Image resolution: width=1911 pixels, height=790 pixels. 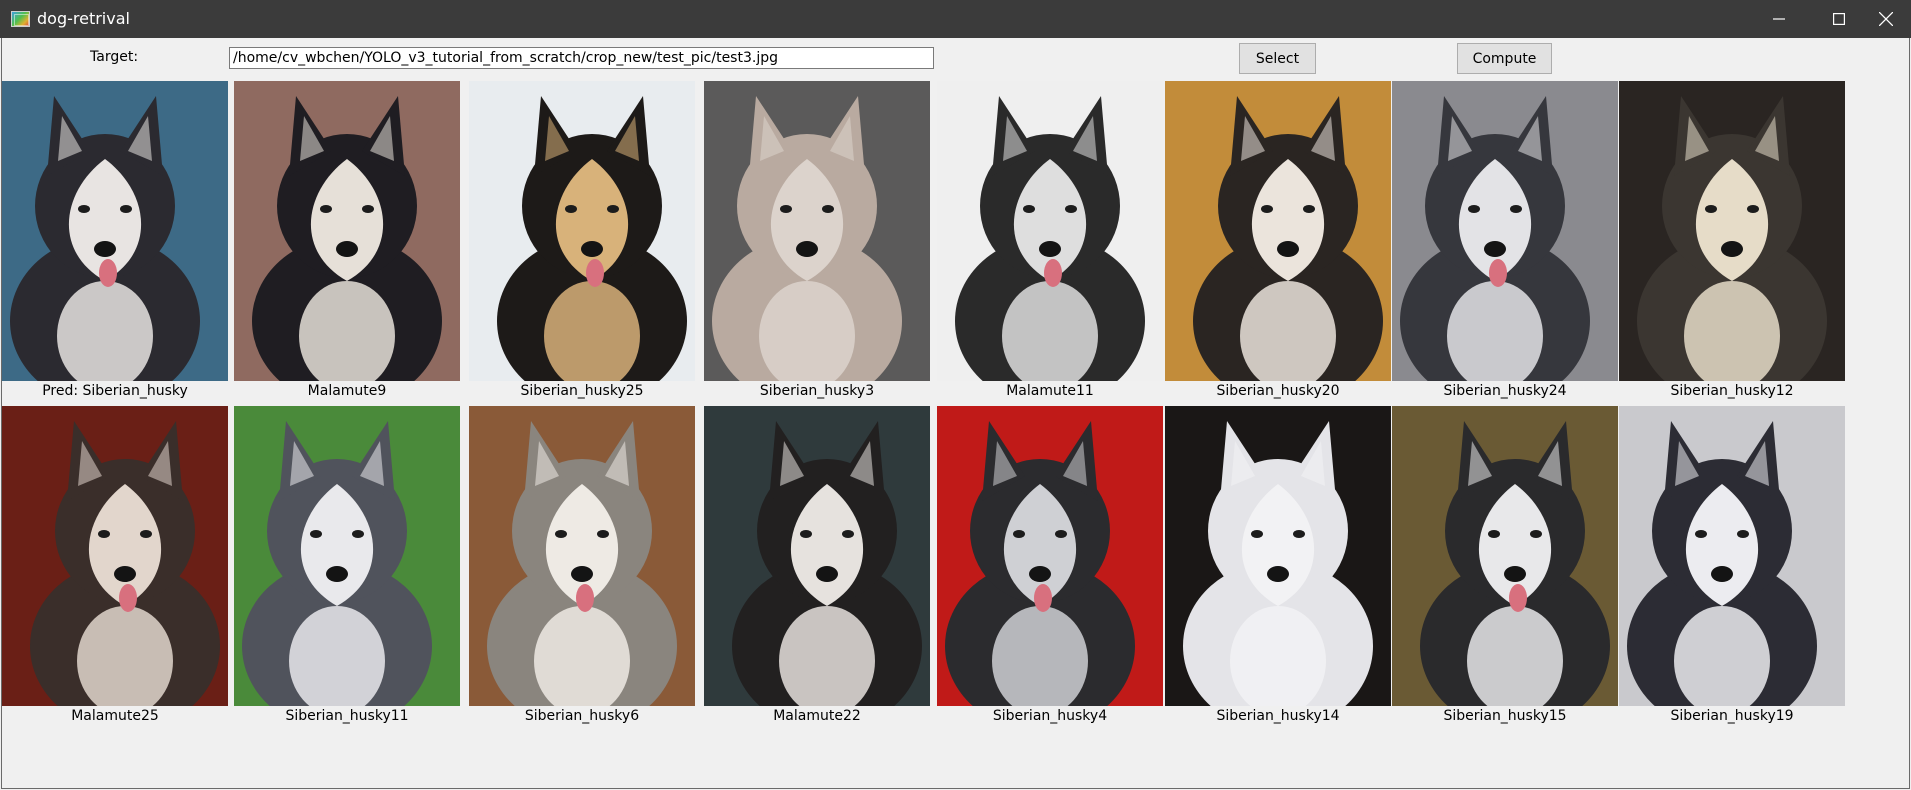 What do you see at coordinates (1278, 716) in the screenshot?
I see `result-caption: Siberian_husky14` at bounding box center [1278, 716].